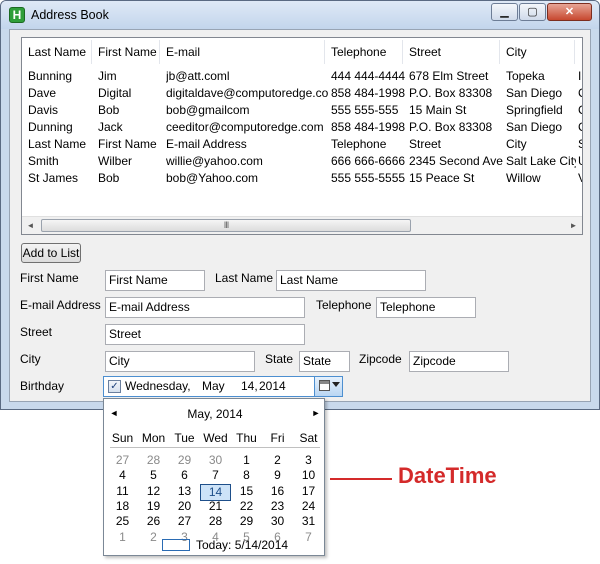 This screenshot has width=600, height=564. What do you see at coordinates (573, 225) in the screenshot?
I see `scroll-right-arrow: ►` at bounding box center [573, 225].